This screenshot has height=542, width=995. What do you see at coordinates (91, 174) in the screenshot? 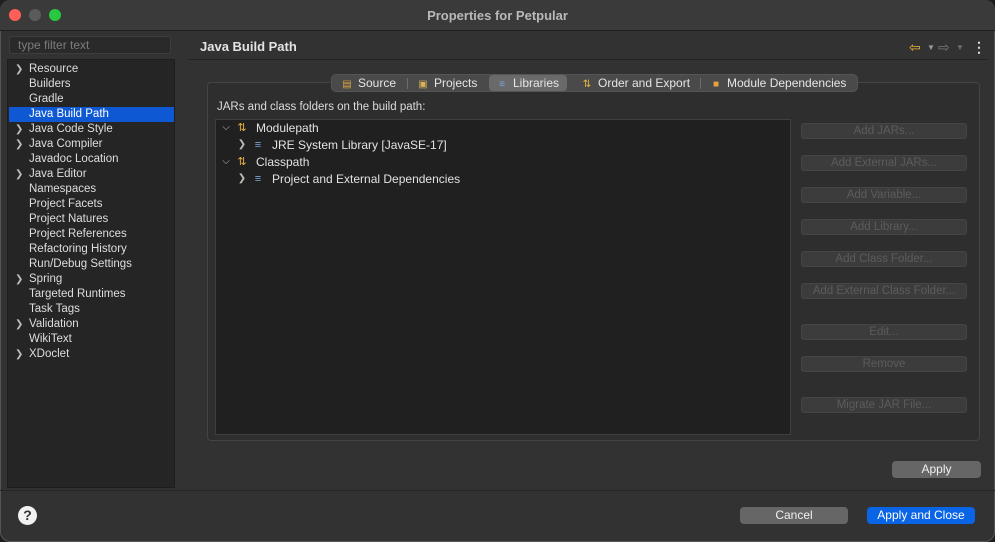
I see `nav-item-java-editor: ❯ Java Editor` at bounding box center [91, 174].